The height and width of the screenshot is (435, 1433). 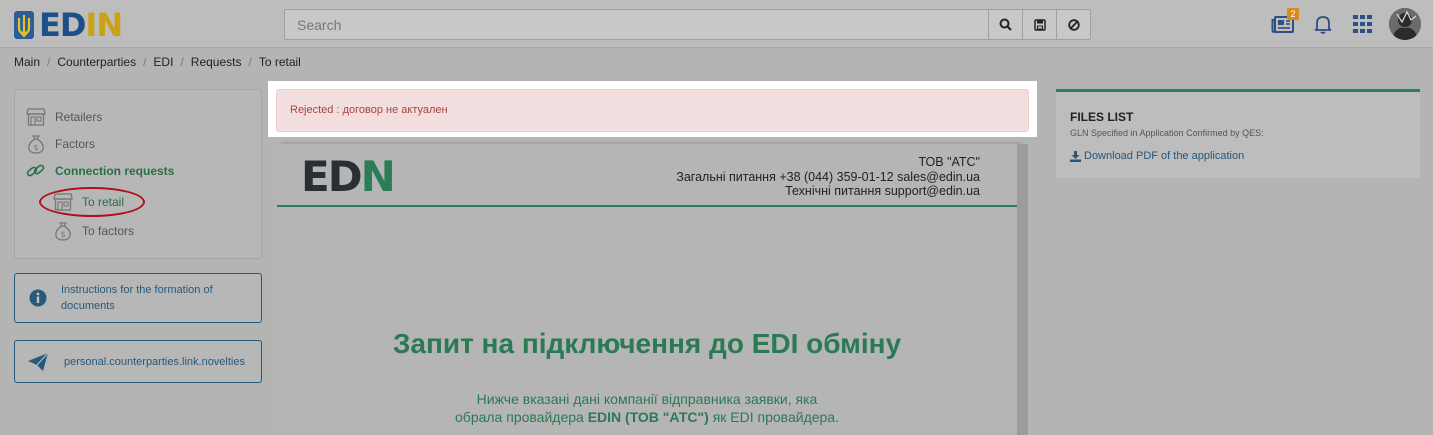 What do you see at coordinates (1293, 14) in the screenshot?
I see `news-badge: 2` at bounding box center [1293, 14].